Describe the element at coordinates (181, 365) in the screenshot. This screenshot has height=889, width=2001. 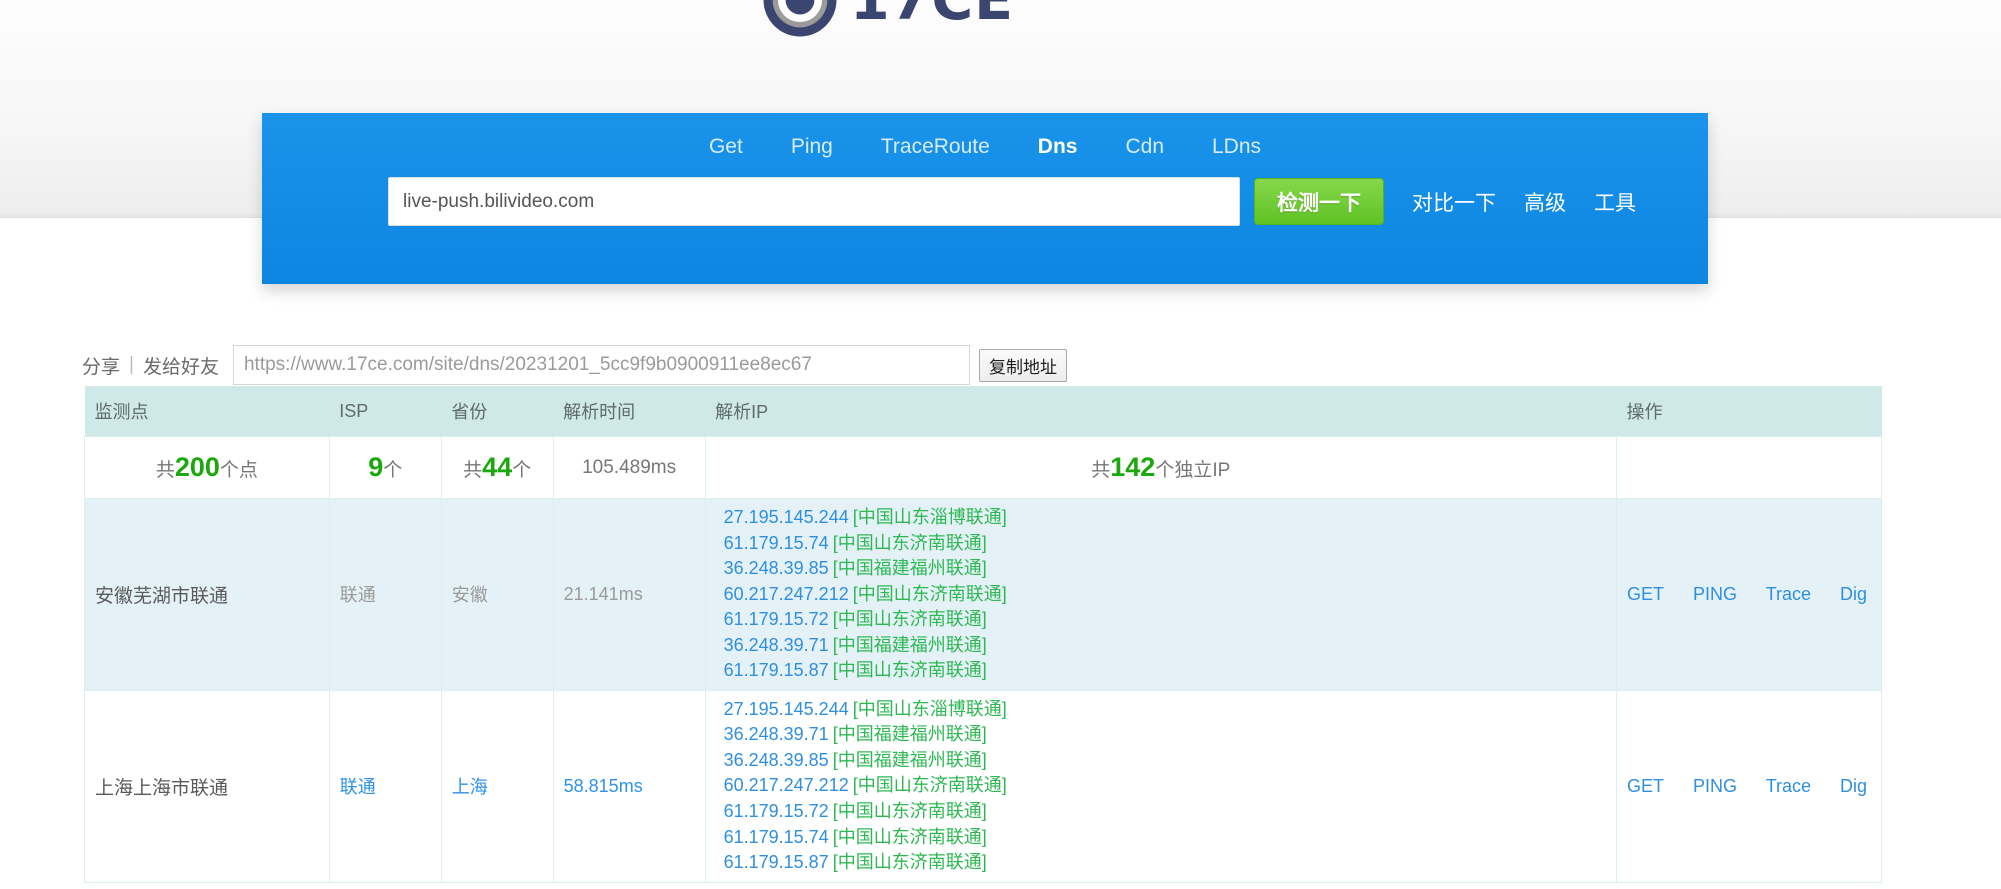
I see `send-to-friend-link: 发给好友` at that location.